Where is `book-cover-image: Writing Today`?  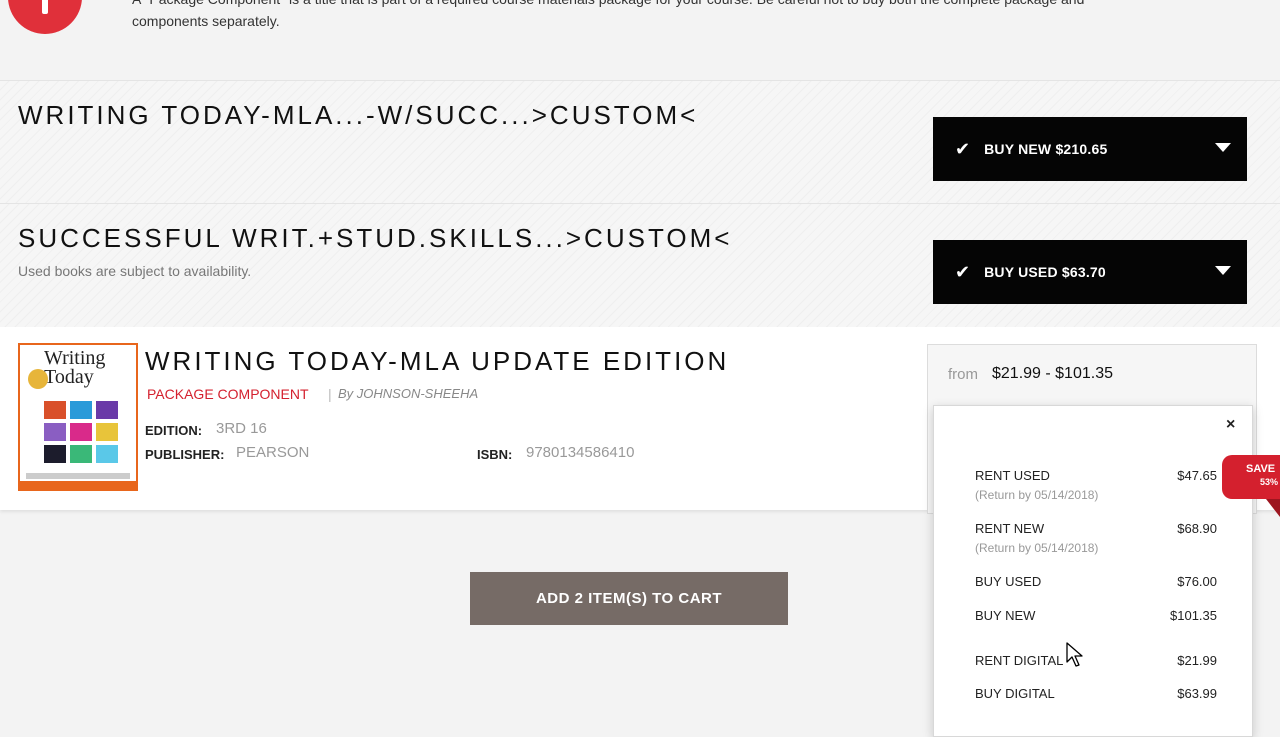
book-cover-image: Writing Today is located at coordinates (78, 417).